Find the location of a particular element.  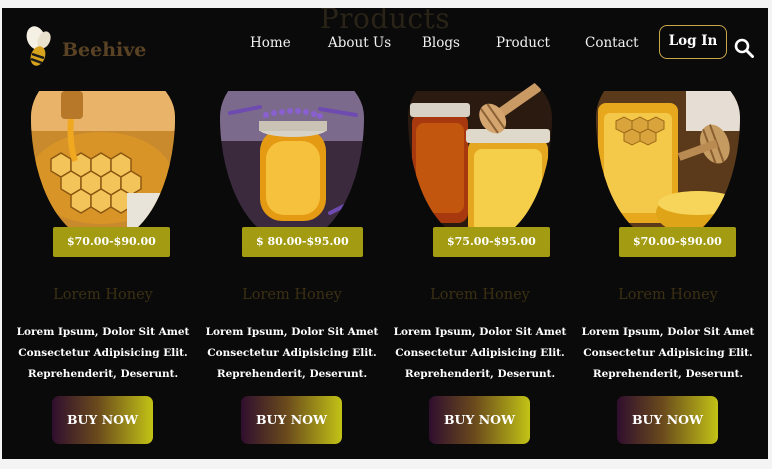

nav-blogs: Blogs is located at coordinates (441, 43).